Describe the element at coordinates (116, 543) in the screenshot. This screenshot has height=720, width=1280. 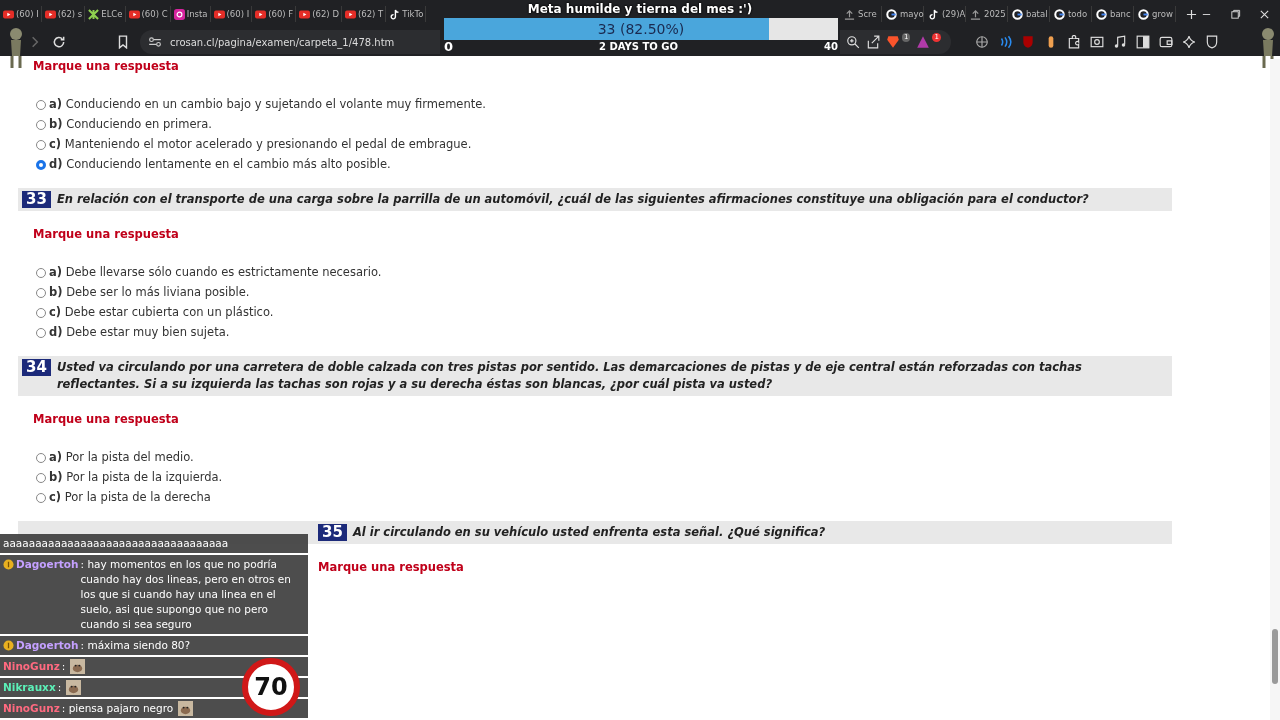
I see `chat-text: aaaaaaaaaaaaaaaaaaaaaaaaaaaaaaaaaaa` at that location.